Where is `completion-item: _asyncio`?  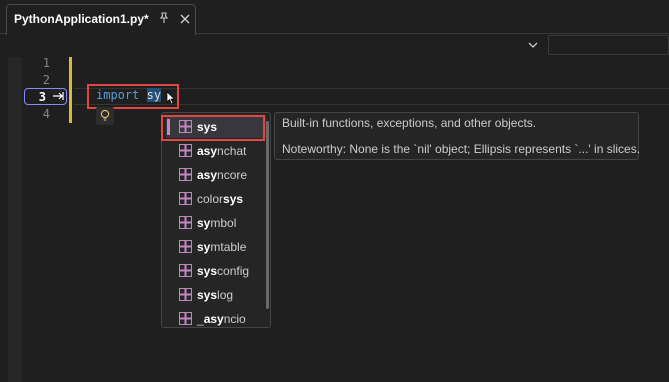 completion-item: _asyncio is located at coordinates (216, 319).